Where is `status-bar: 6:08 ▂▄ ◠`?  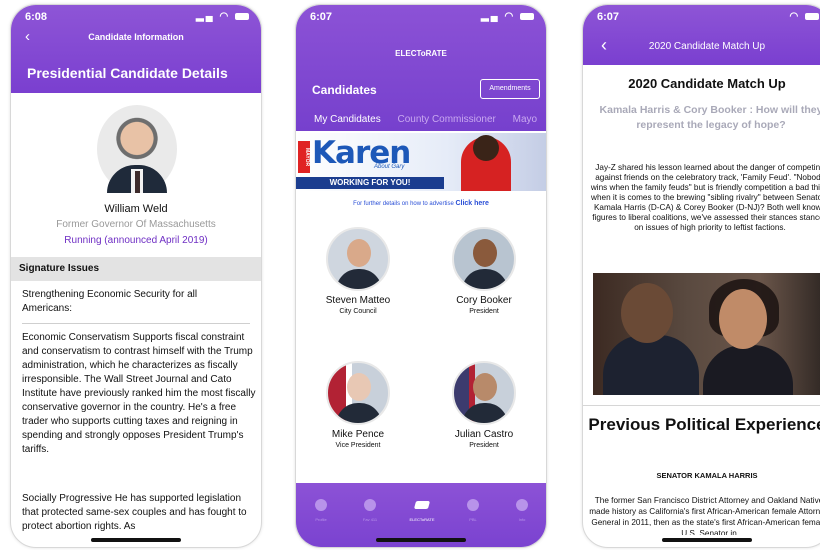 status-bar: 6:08 ▂▄ ◠ is located at coordinates (136, 16).